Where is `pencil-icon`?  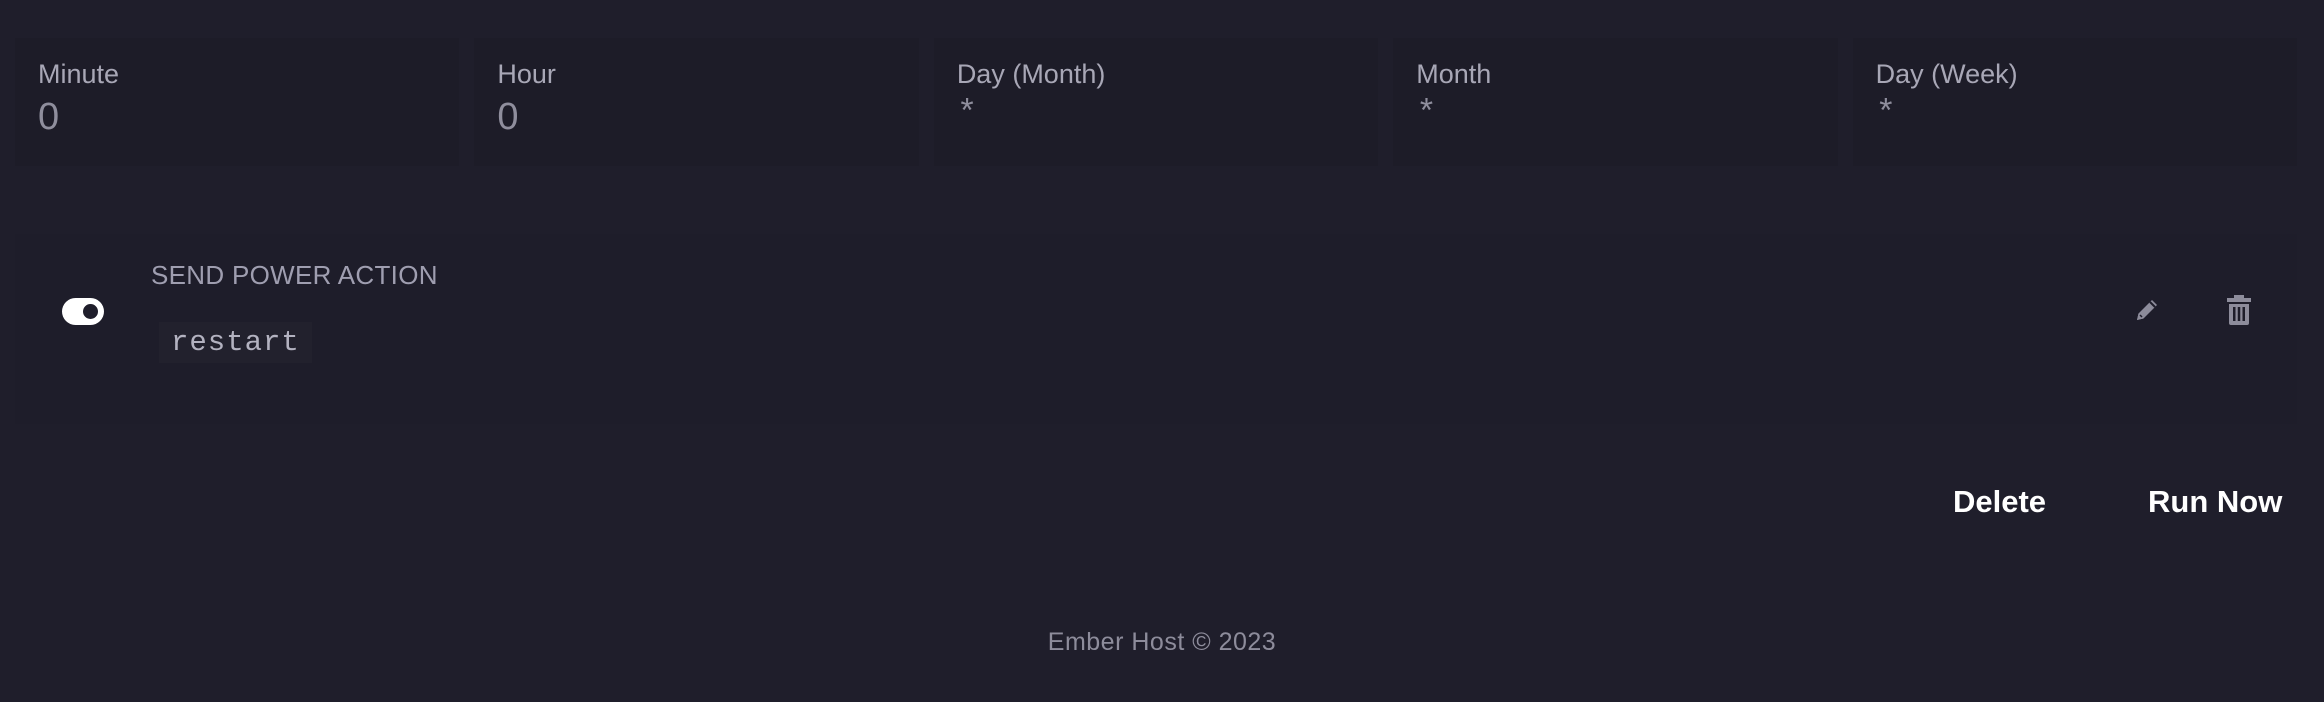 pencil-icon is located at coordinates (2147, 310).